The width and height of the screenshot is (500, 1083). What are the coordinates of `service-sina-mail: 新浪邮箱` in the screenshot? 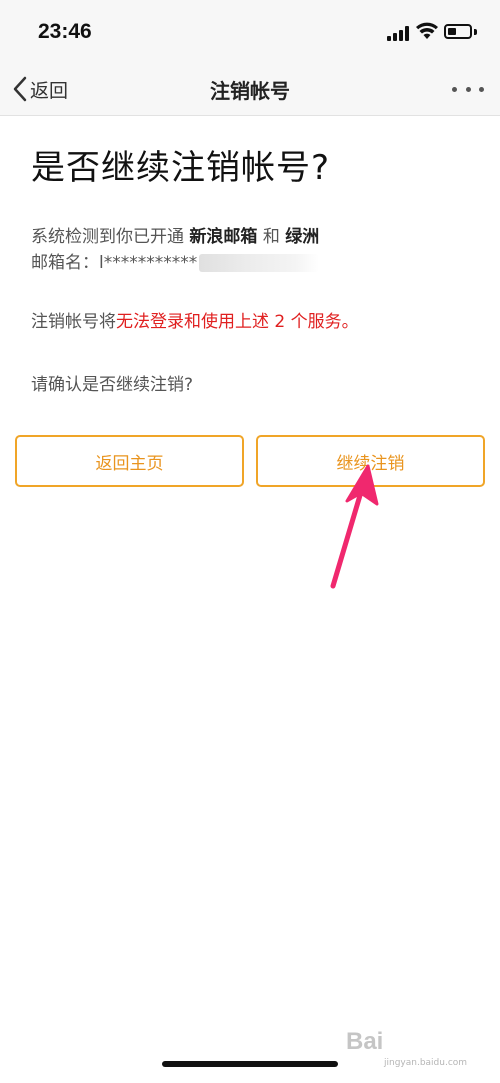 It's located at (223, 237).